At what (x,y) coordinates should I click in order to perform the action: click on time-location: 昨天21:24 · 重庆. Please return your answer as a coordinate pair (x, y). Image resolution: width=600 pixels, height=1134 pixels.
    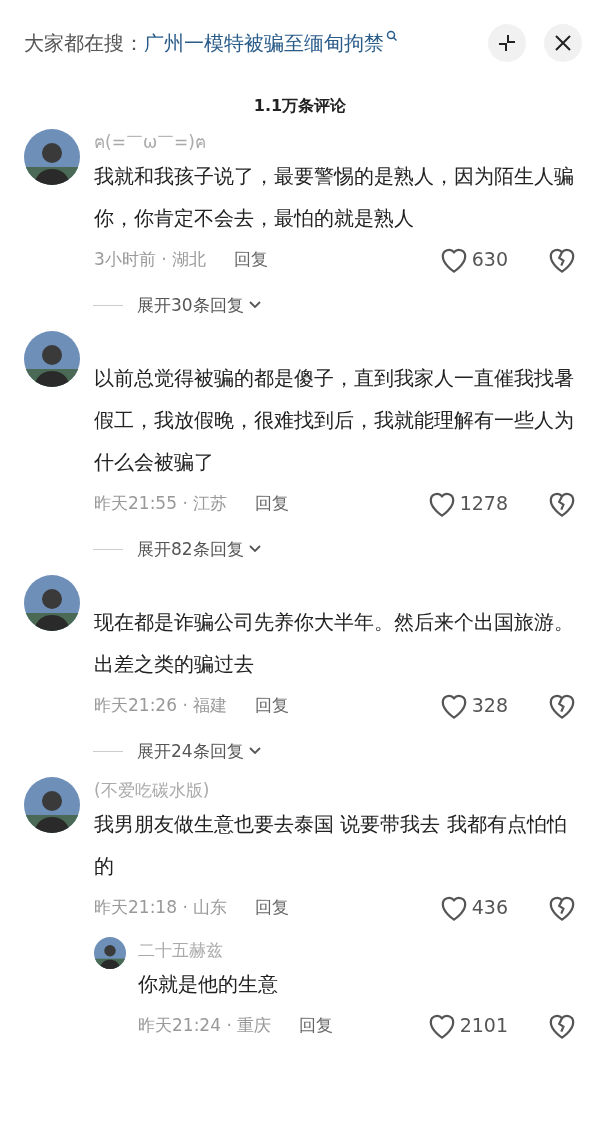
    Looking at the image, I should click on (205, 1025).